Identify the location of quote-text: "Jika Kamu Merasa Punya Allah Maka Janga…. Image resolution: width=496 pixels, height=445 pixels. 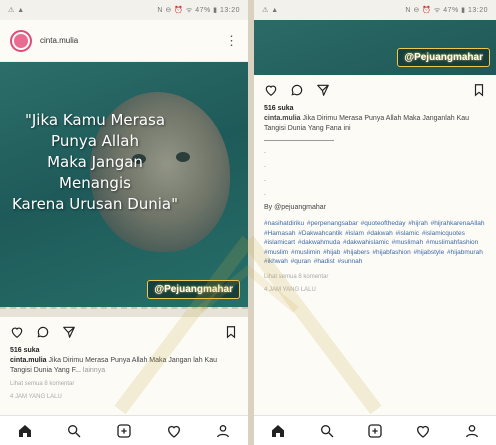
(95, 162).